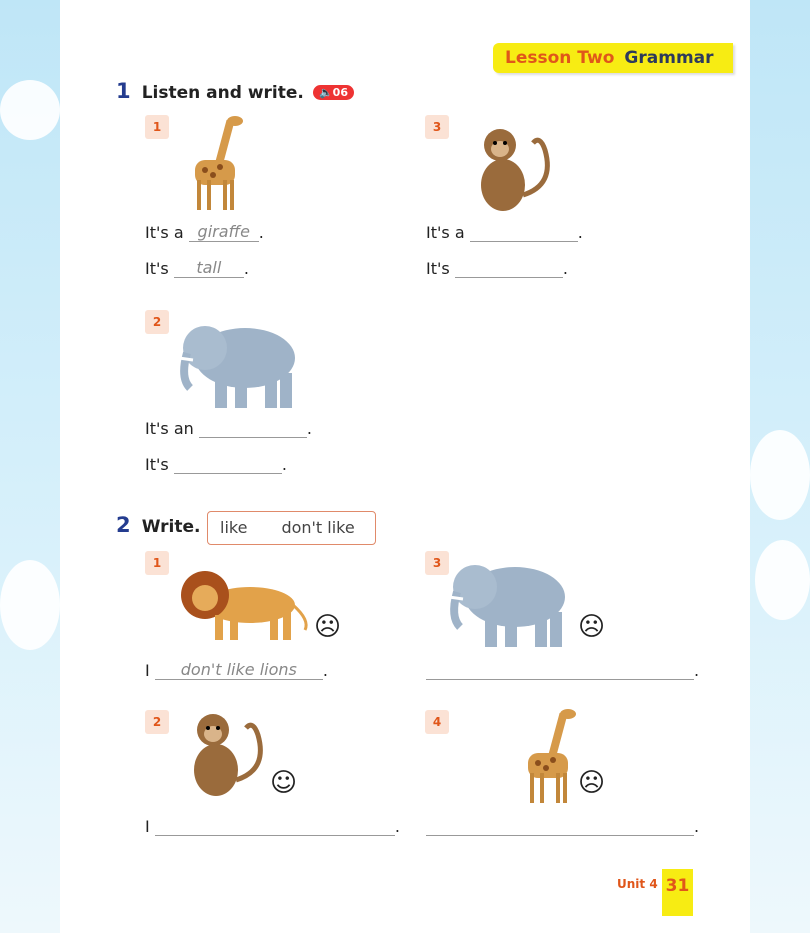  What do you see at coordinates (284, 783) in the screenshot?
I see `happy-face-icon: ☺` at bounding box center [284, 783].